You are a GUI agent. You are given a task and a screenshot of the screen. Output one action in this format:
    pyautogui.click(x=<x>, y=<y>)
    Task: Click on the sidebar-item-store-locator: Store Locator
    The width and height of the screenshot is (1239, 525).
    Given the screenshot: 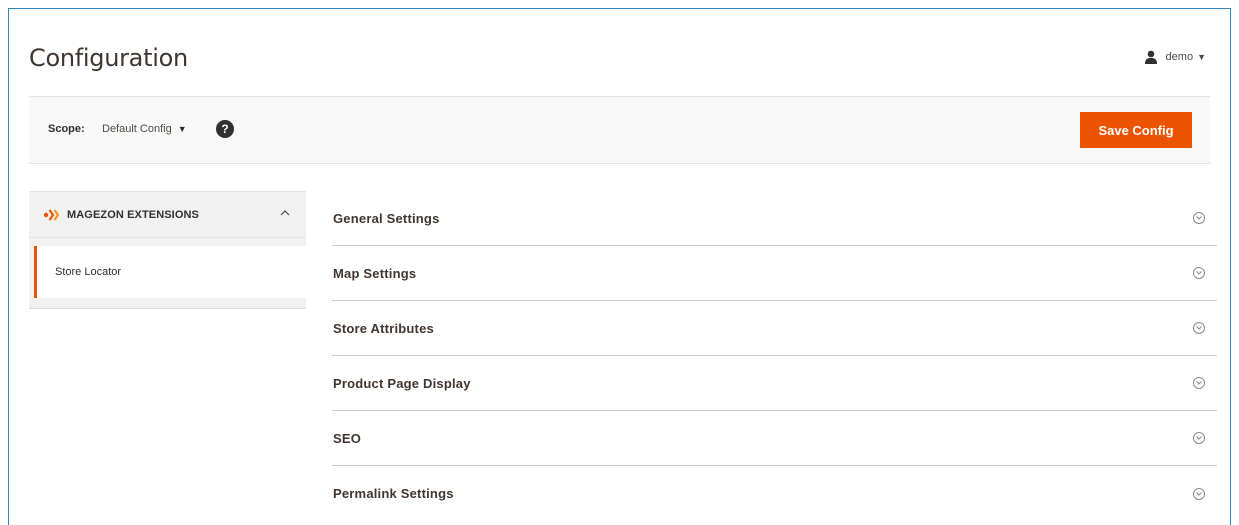 What is the action you would take?
    pyautogui.click(x=170, y=272)
    